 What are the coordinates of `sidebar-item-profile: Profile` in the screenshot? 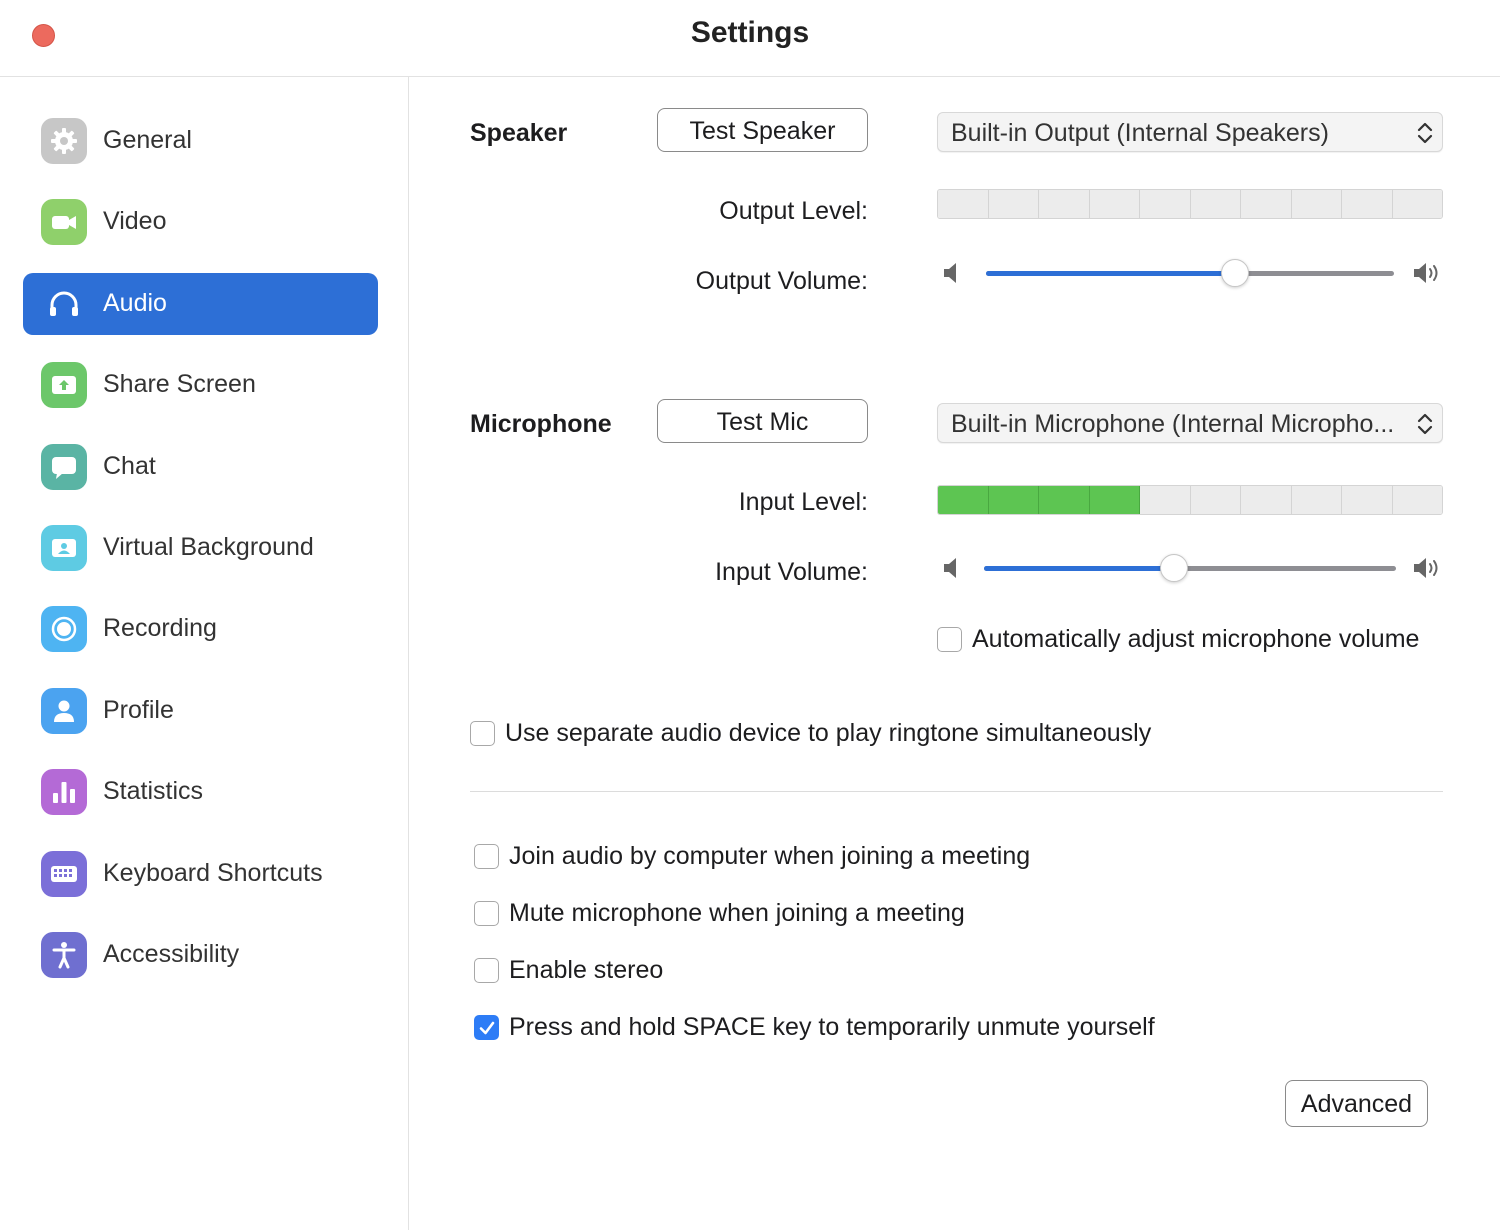 It's located at (200, 711).